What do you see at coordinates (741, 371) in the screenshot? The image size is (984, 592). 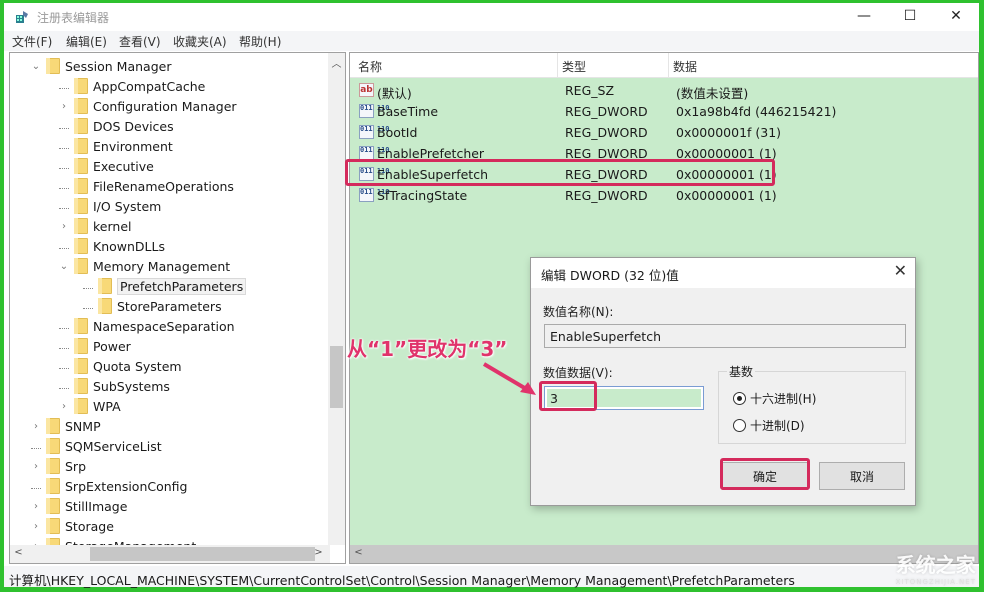 I see `base-label: 基数` at bounding box center [741, 371].